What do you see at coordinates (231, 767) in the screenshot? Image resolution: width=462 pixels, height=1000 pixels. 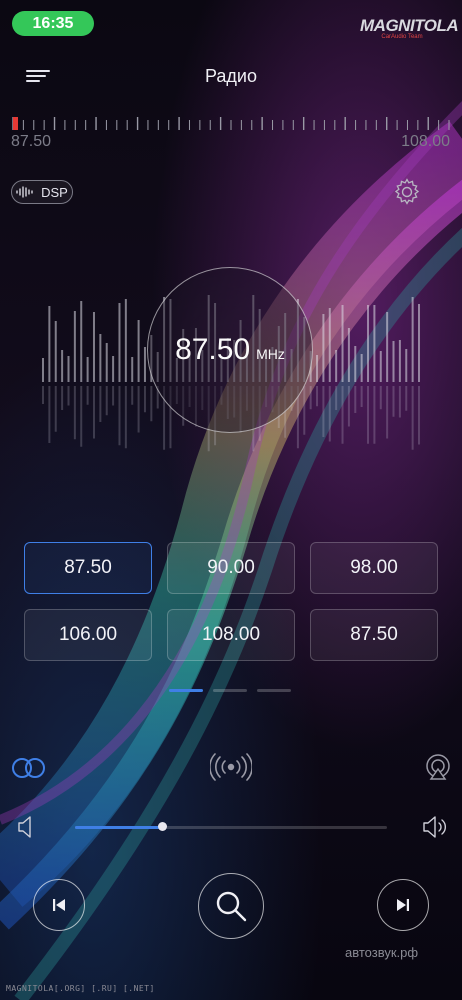 I see `radio-waves-icon` at bounding box center [231, 767].